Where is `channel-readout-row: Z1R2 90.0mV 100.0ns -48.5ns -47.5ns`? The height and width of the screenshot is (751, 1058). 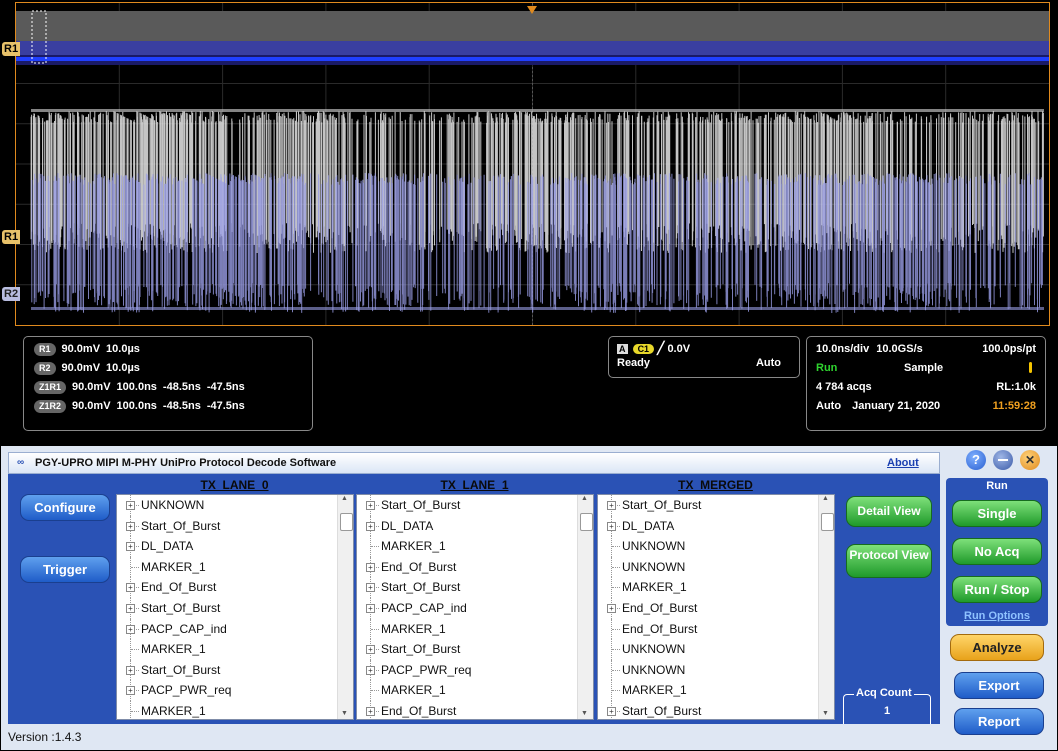
channel-readout-row: Z1R2 90.0mV 100.0ns -48.5ns -47.5ns is located at coordinates (168, 406).